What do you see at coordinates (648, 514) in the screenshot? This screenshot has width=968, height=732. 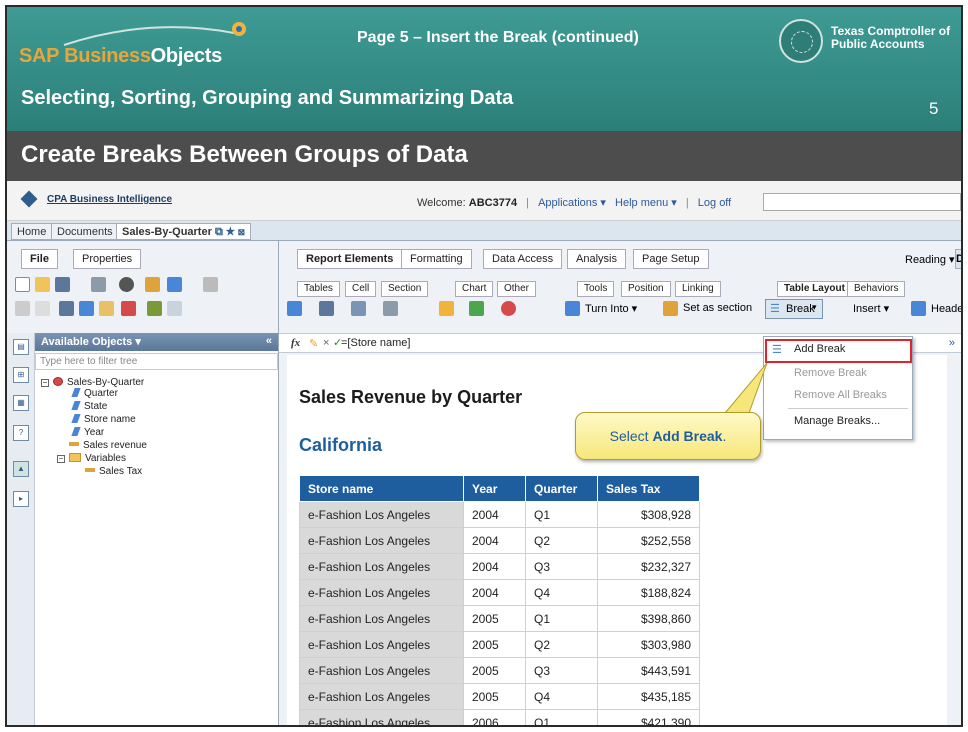 I see `table-cell: $308,928` at bounding box center [648, 514].